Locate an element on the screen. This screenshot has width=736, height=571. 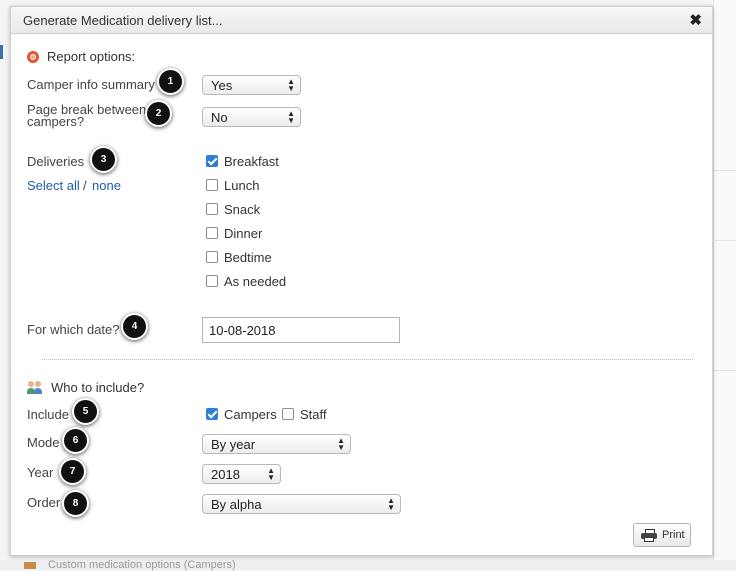
page-break-label: Page break between campers? is located at coordinates (87, 115).